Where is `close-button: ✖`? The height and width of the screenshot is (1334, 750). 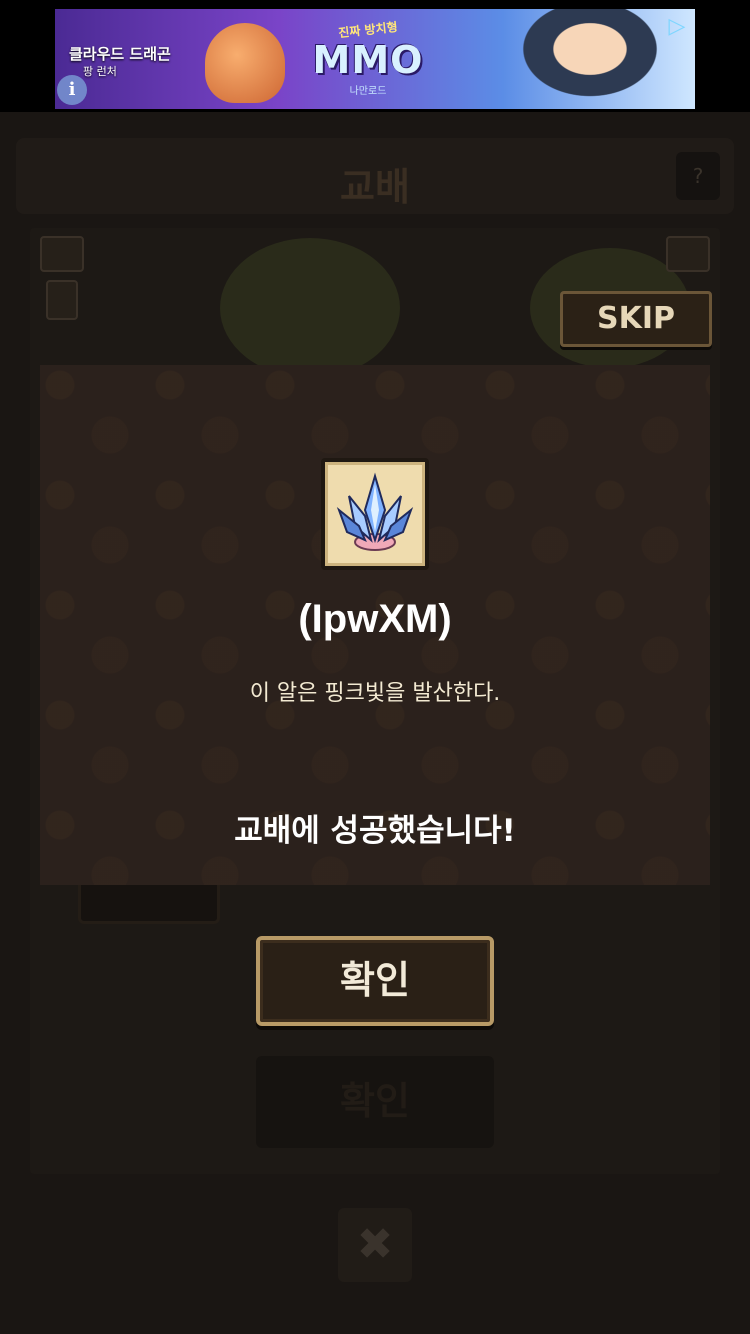 close-button: ✖ is located at coordinates (375, 1245).